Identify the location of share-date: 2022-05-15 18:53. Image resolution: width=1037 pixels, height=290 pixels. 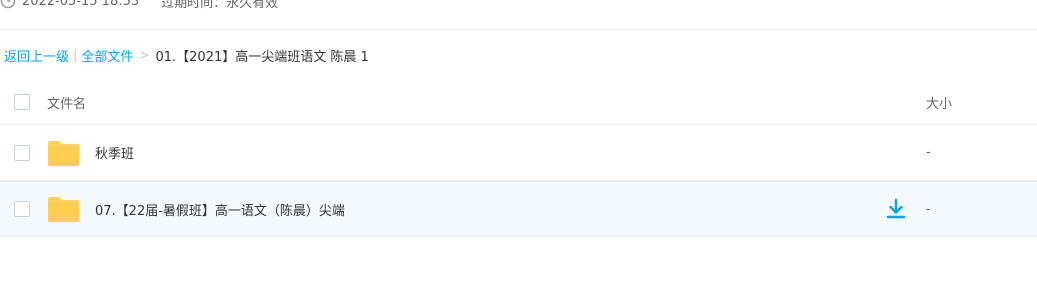
(81, 4).